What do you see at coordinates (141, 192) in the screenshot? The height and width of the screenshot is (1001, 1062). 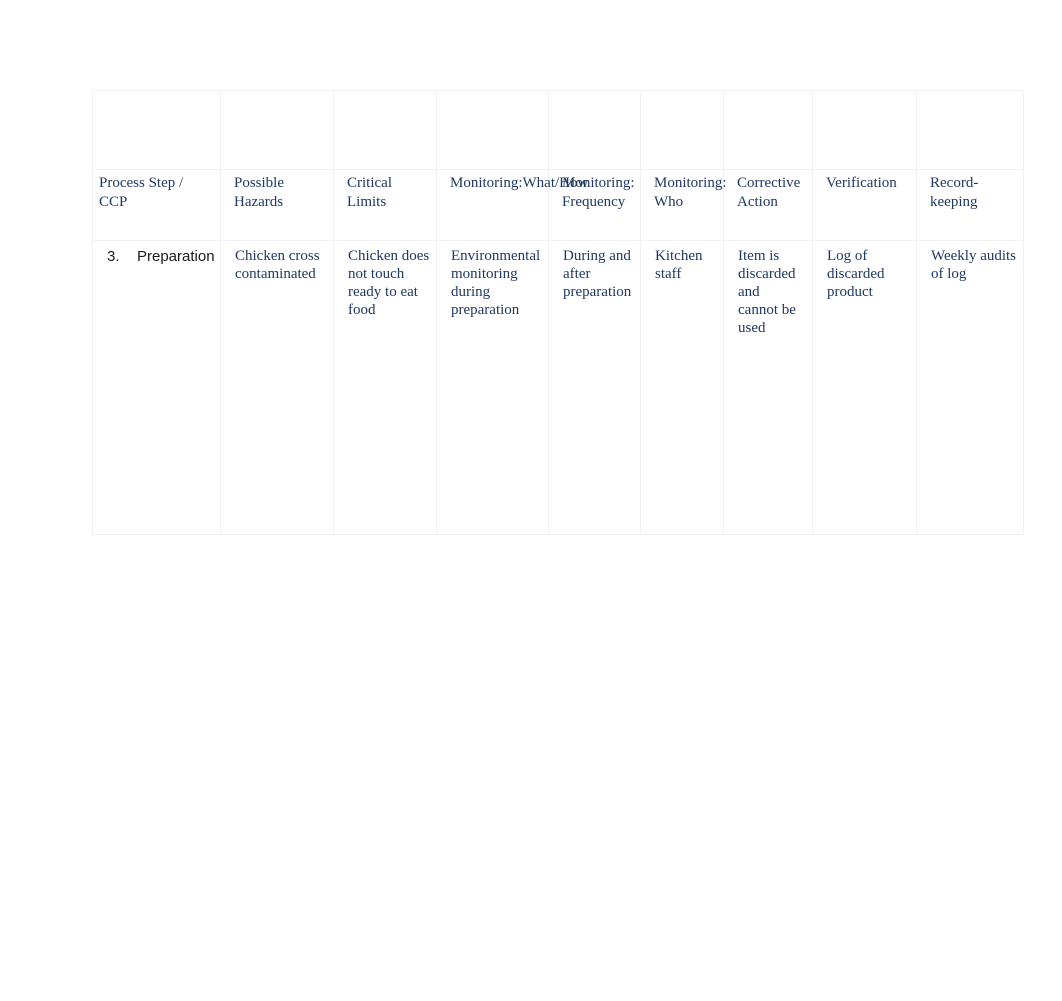 I see `header-label-process-step: Process Step / CCP` at bounding box center [141, 192].